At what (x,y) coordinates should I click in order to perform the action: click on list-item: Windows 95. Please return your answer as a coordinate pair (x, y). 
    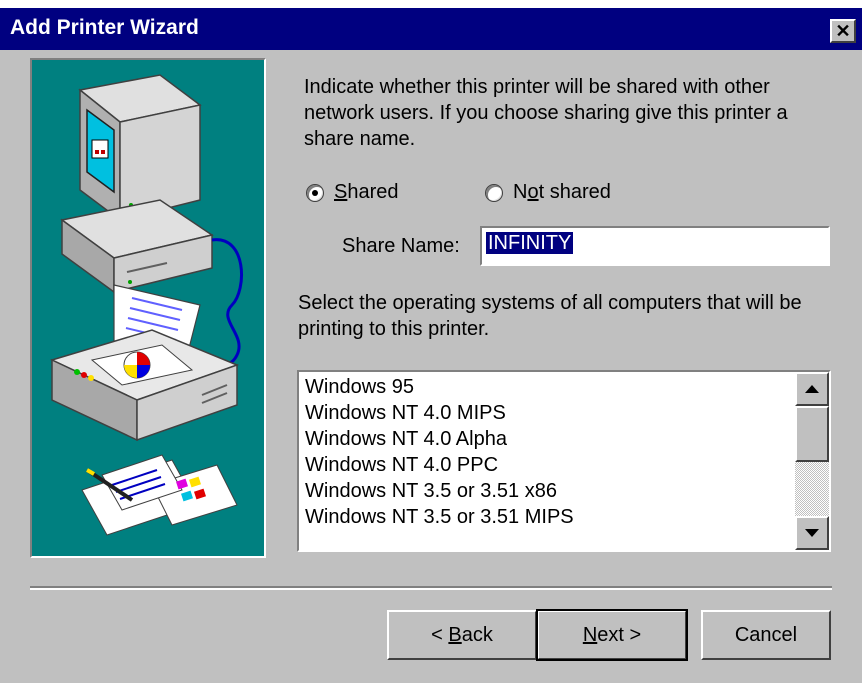
    Looking at the image, I should click on (439, 387).